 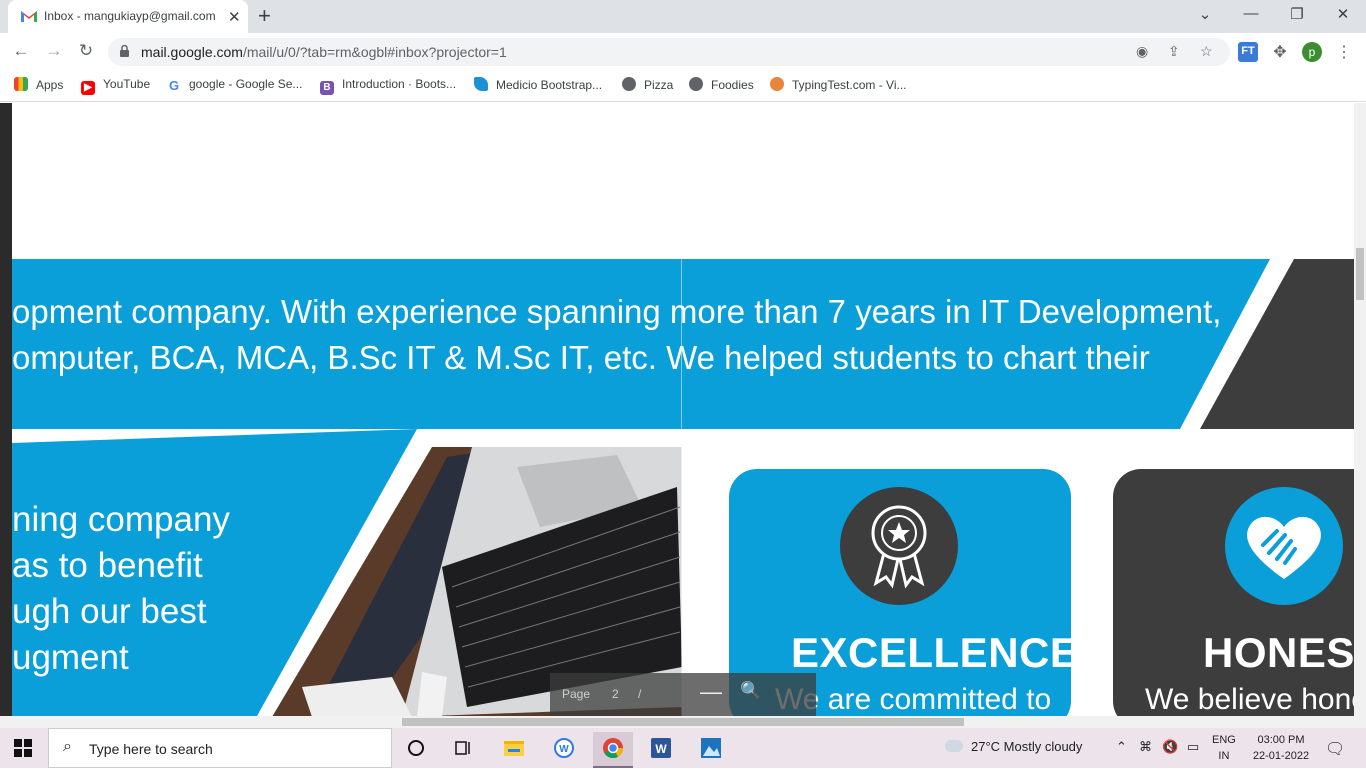 I want to click on volume-muted-icon: 🔇, so click(x=1170, y=747).